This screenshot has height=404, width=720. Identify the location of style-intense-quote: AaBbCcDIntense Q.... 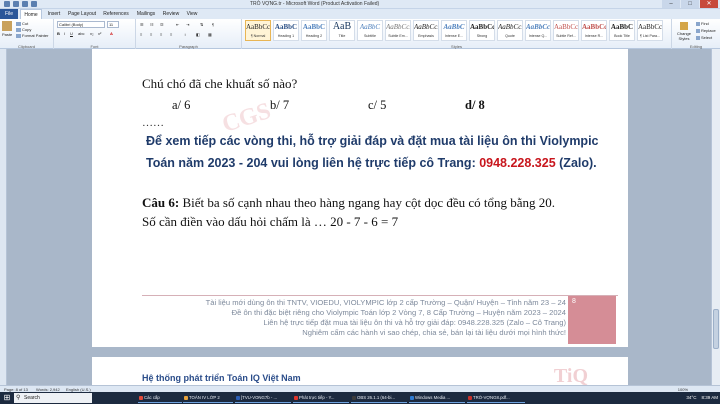
(538, 30).